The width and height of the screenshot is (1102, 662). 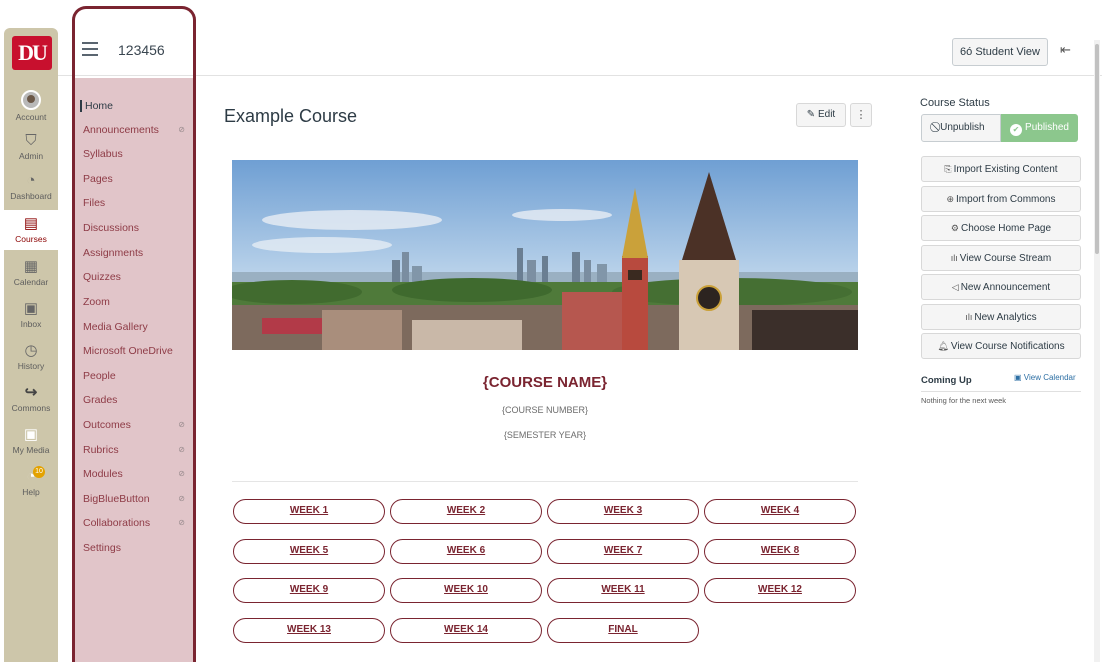 I want to click on new-analytics-button: ılı New Analytics, so click(x=1001, y=317).